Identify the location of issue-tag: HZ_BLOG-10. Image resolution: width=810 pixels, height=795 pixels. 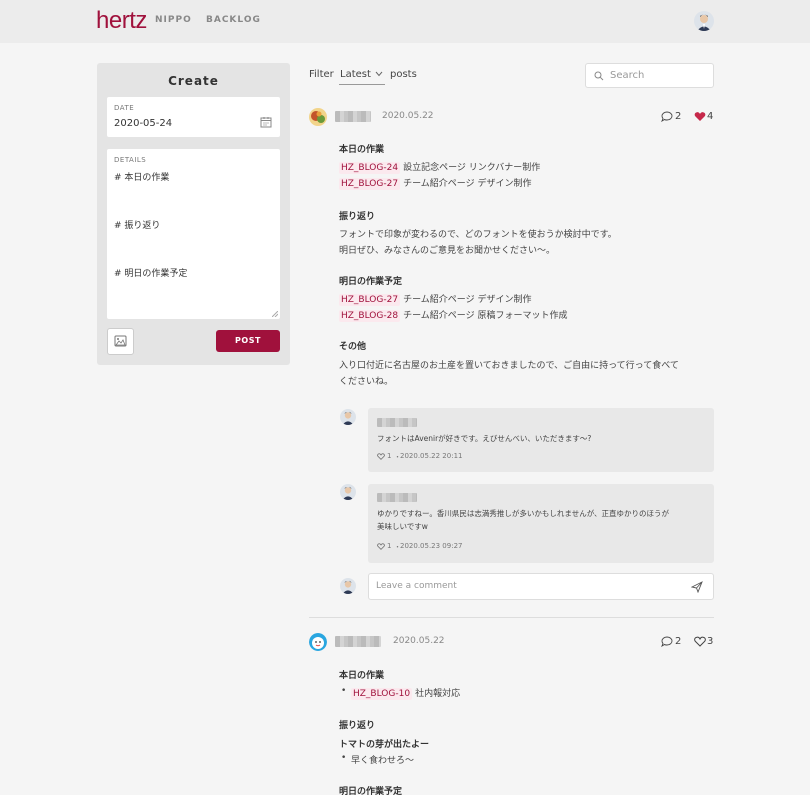
(382, 694).